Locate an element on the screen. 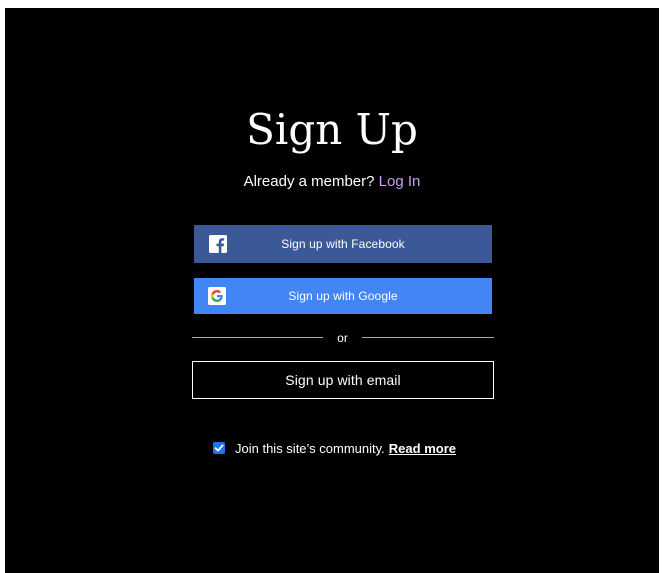 The image size is (664, 573). community-label: Join this site’s community. is located at coordinates (310, 448).